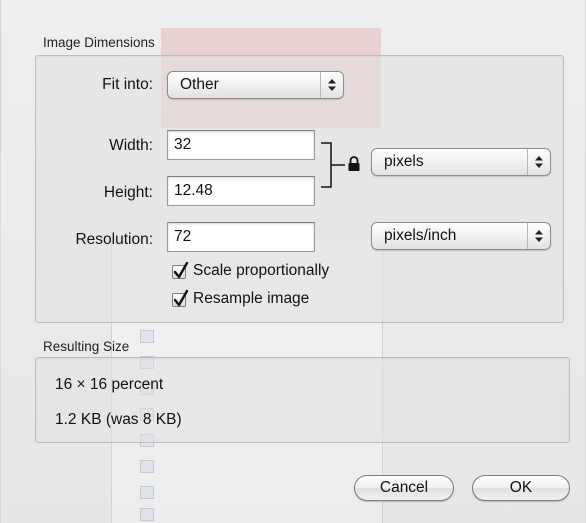 This screenshot has height=523, width=586. I want to click on image-dimensions-title: Image Dimensions, so click(99, 42).